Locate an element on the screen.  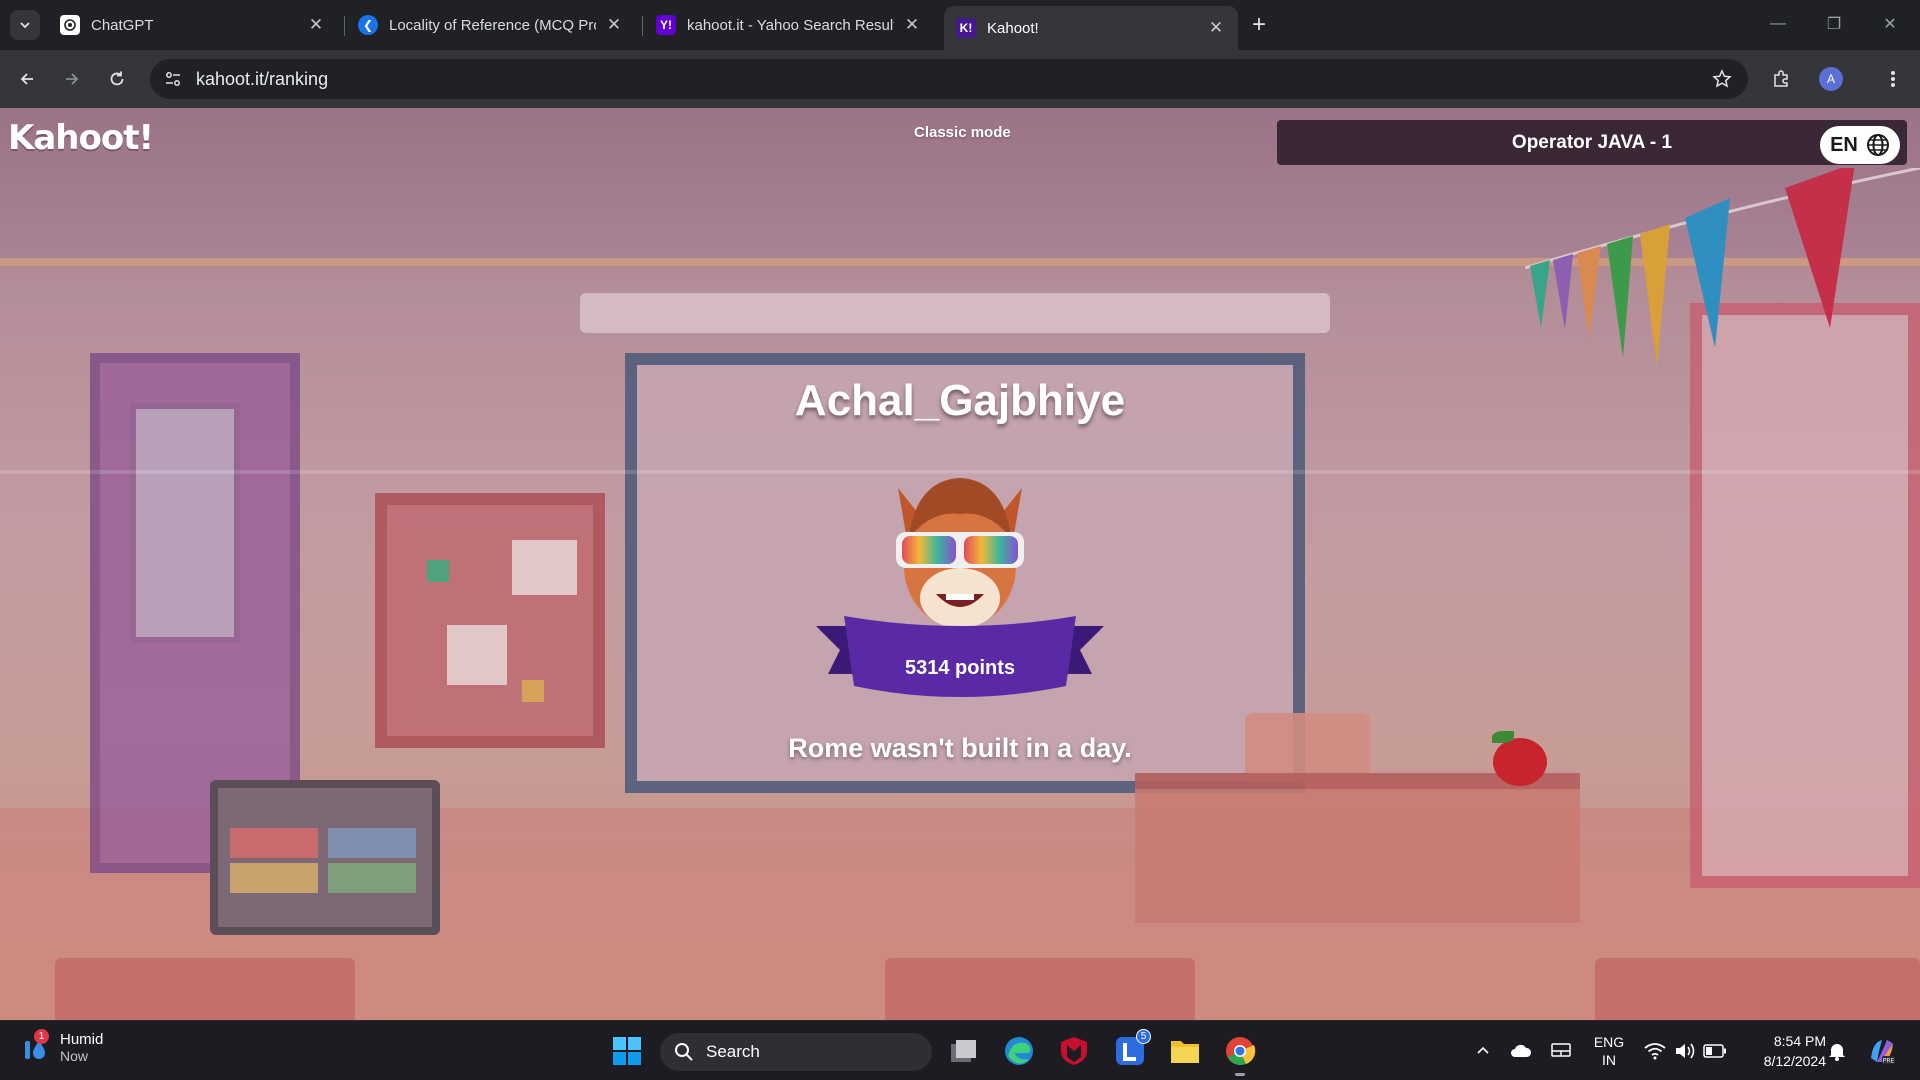
quiz-title: Operator JAVA - 1 is located at coordinates (1592, 142).